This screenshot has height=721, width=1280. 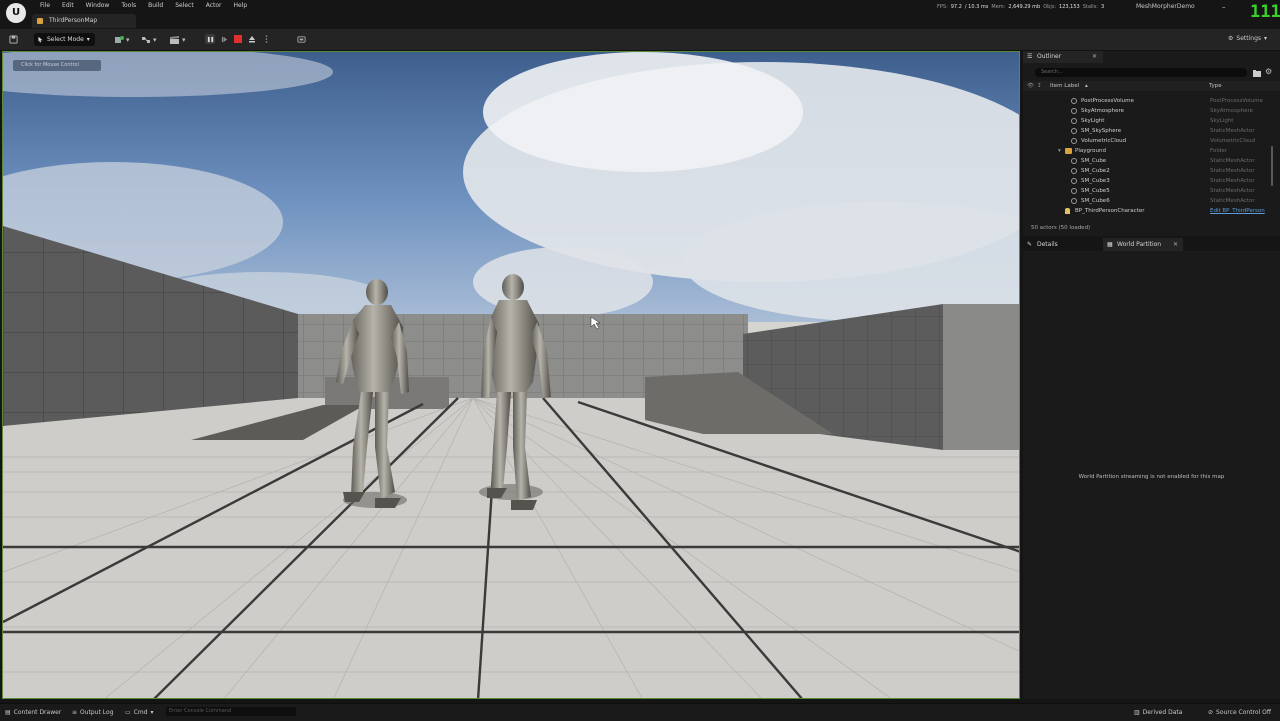 I want to click on log-icon: ≡, so click(x=75, y=712).